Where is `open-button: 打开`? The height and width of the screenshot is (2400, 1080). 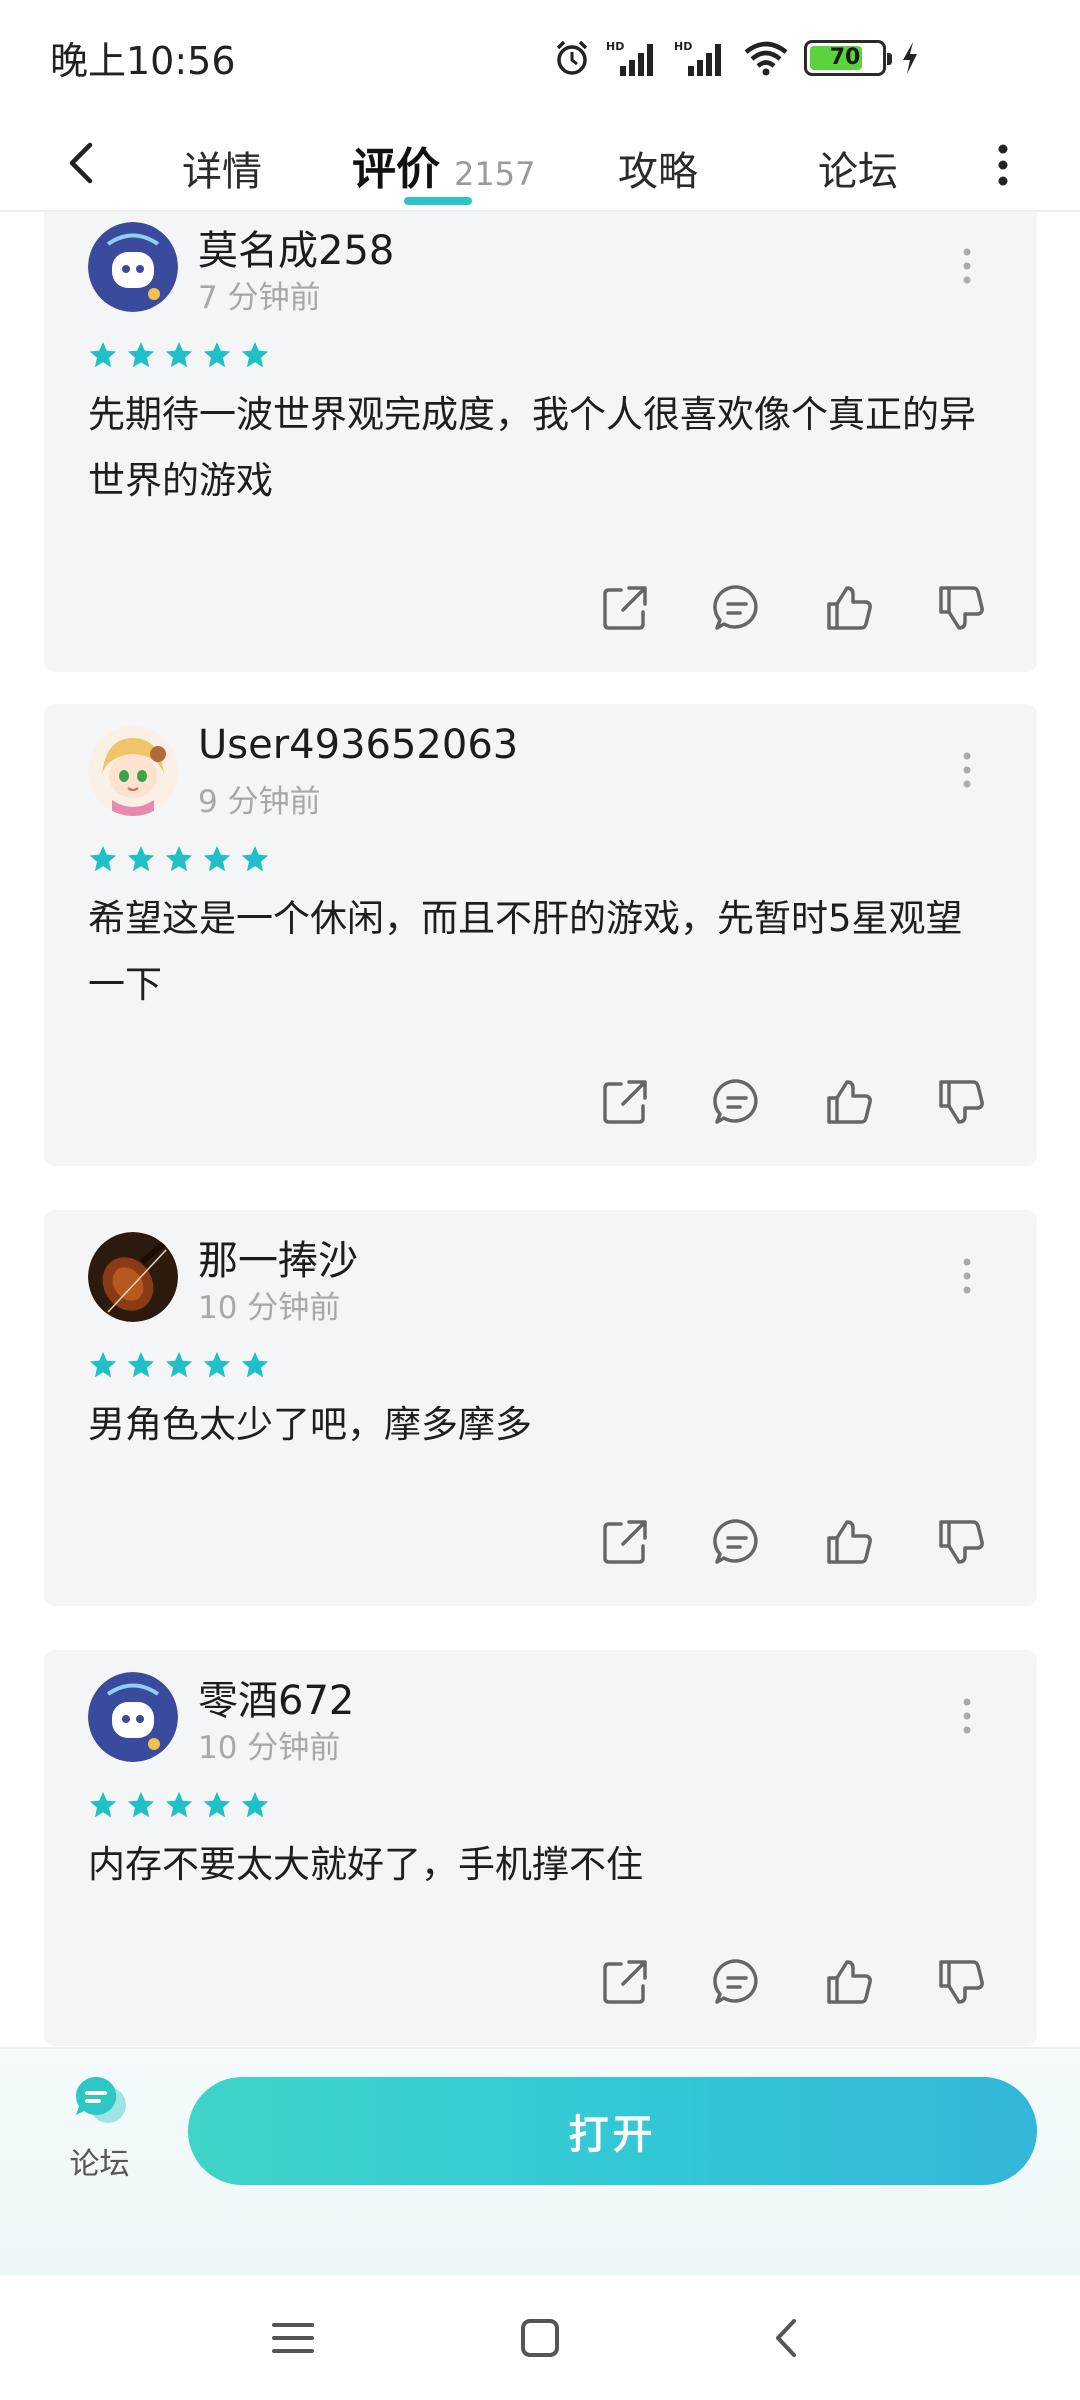 open-button: 打开 is located at coordinates (612, 2131).